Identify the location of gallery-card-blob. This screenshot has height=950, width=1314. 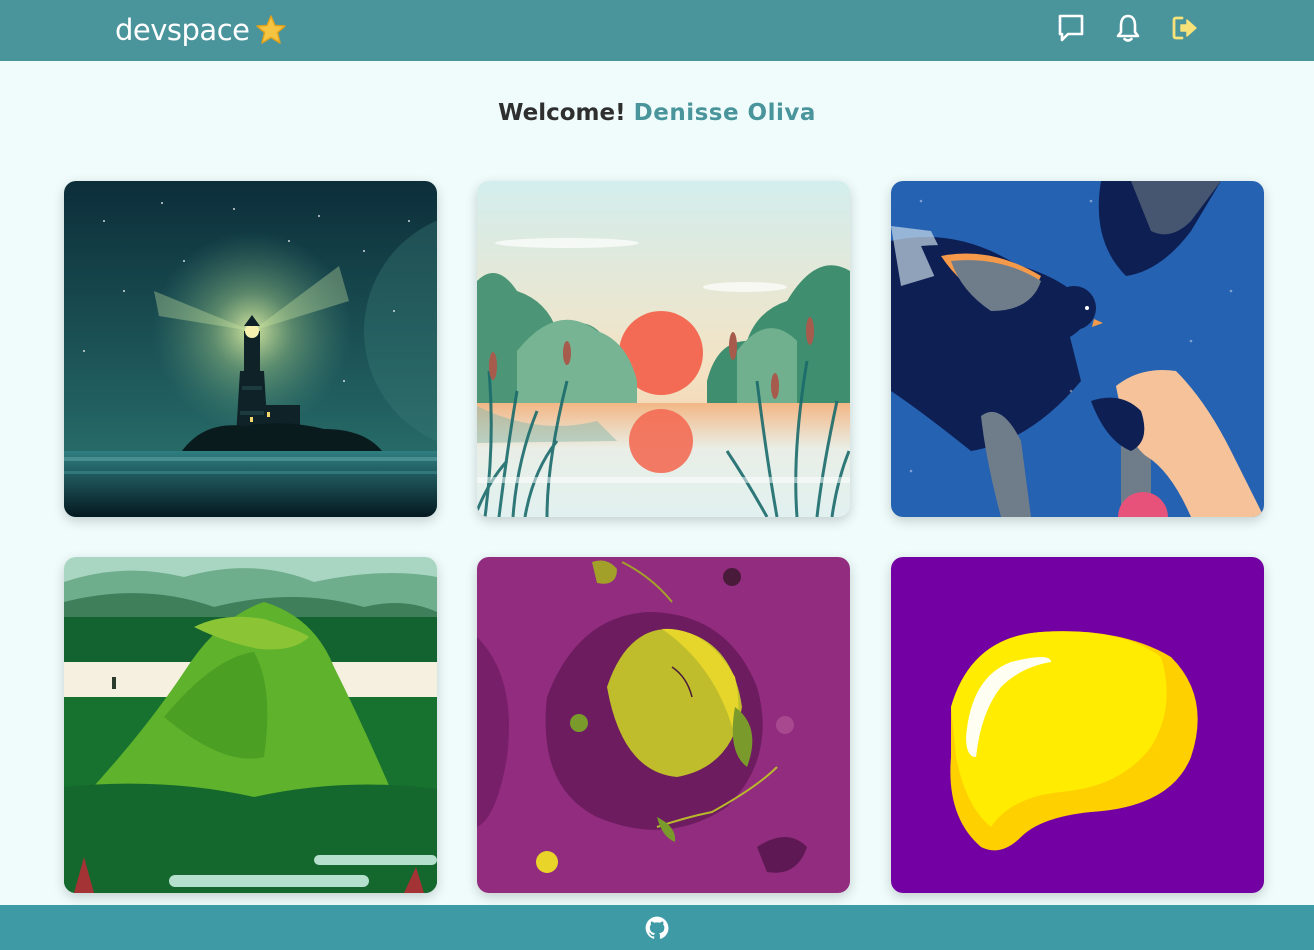
(1077, 725).